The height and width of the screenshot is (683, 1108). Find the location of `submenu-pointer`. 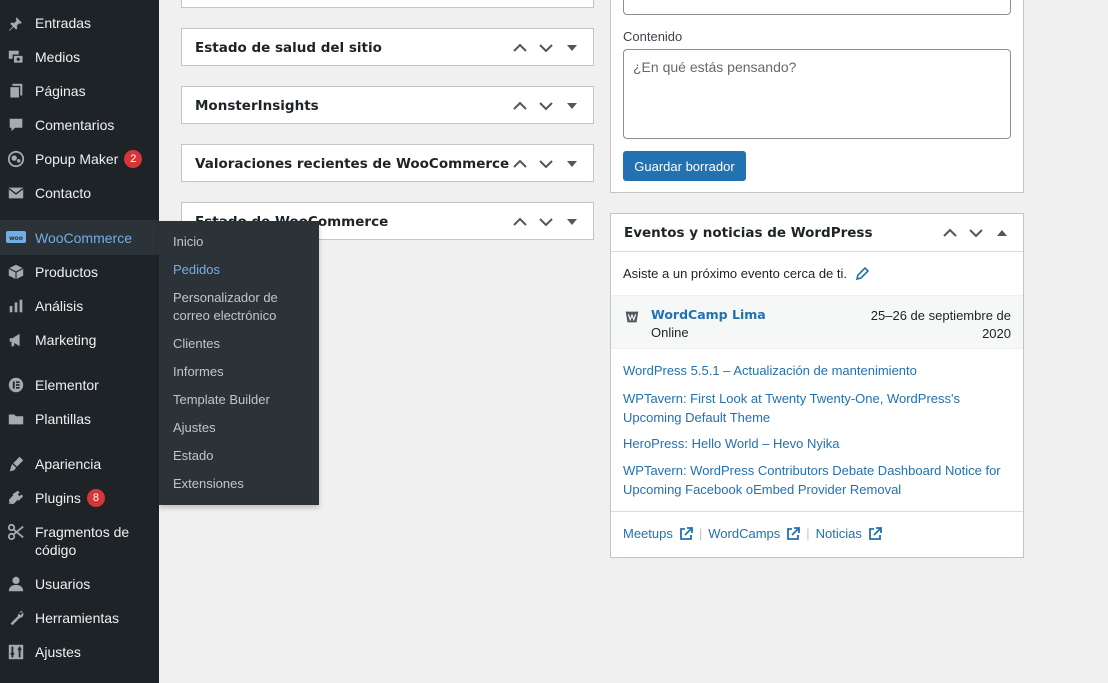

submenu-pointer is located at coordinates (155, 237).